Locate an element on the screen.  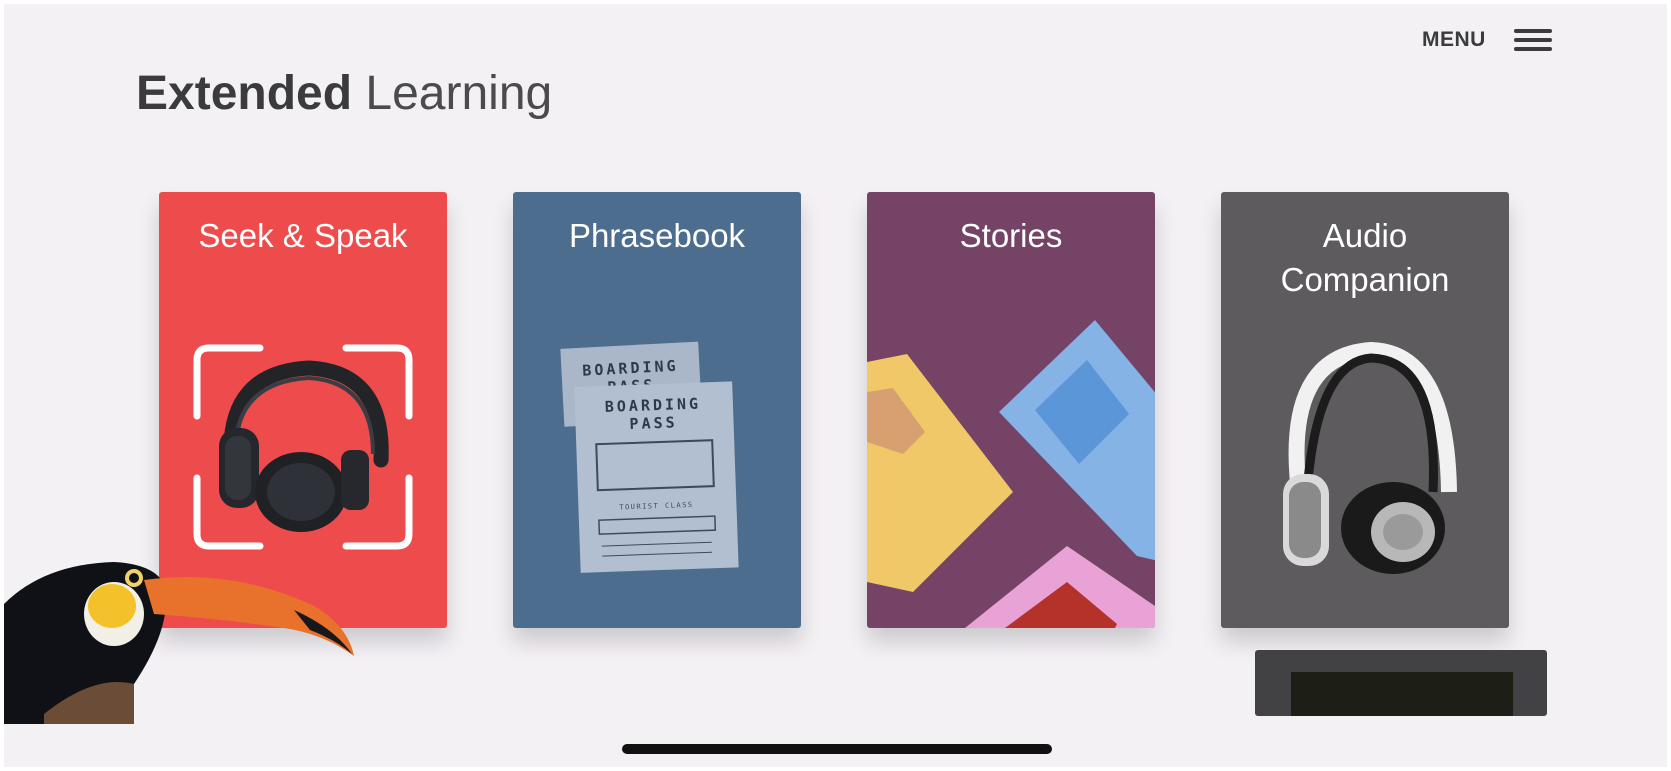
page-title-light: Learning is located at coordinates (459, 93).